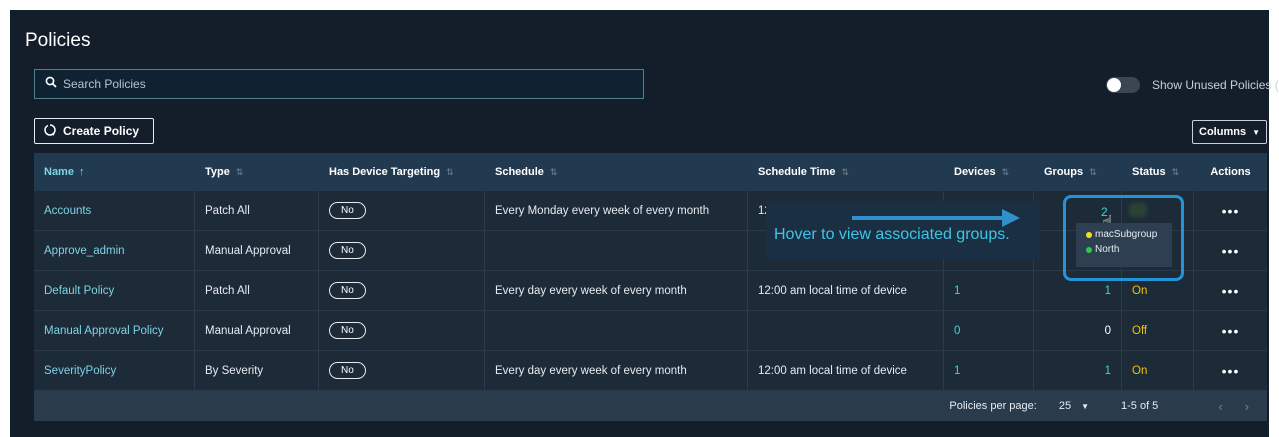 This screenshot has height=437, width=1279. Describe the element at coordinates (84, 251) in the screenshot. I see `policy-name-link: Approve_admin` at that location.